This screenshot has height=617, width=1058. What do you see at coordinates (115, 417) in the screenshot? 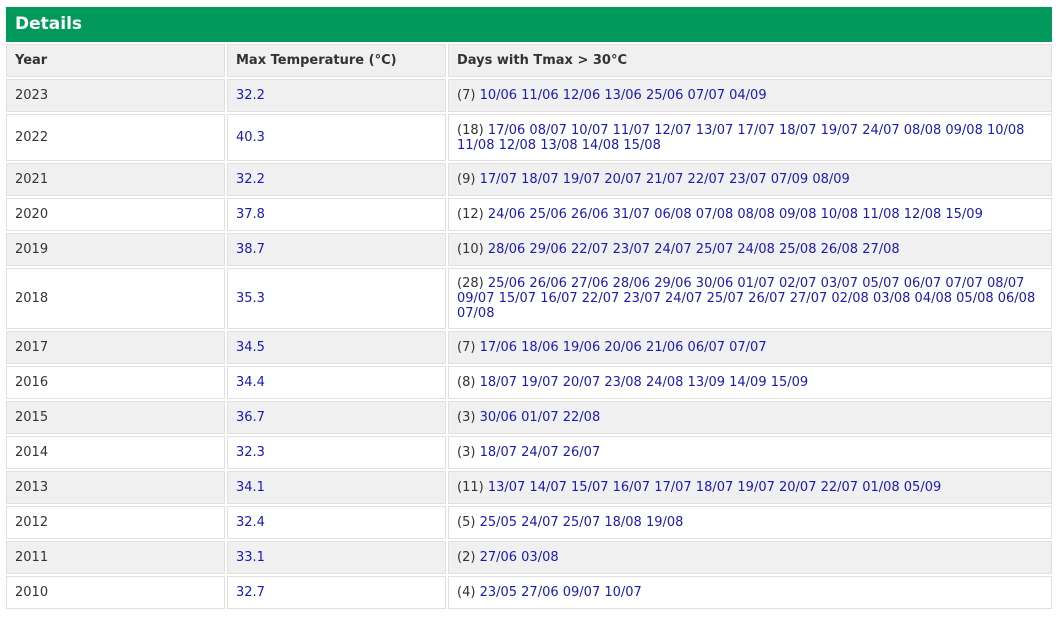
I see `year-cell: 2015` at bounding box center [115, 417].